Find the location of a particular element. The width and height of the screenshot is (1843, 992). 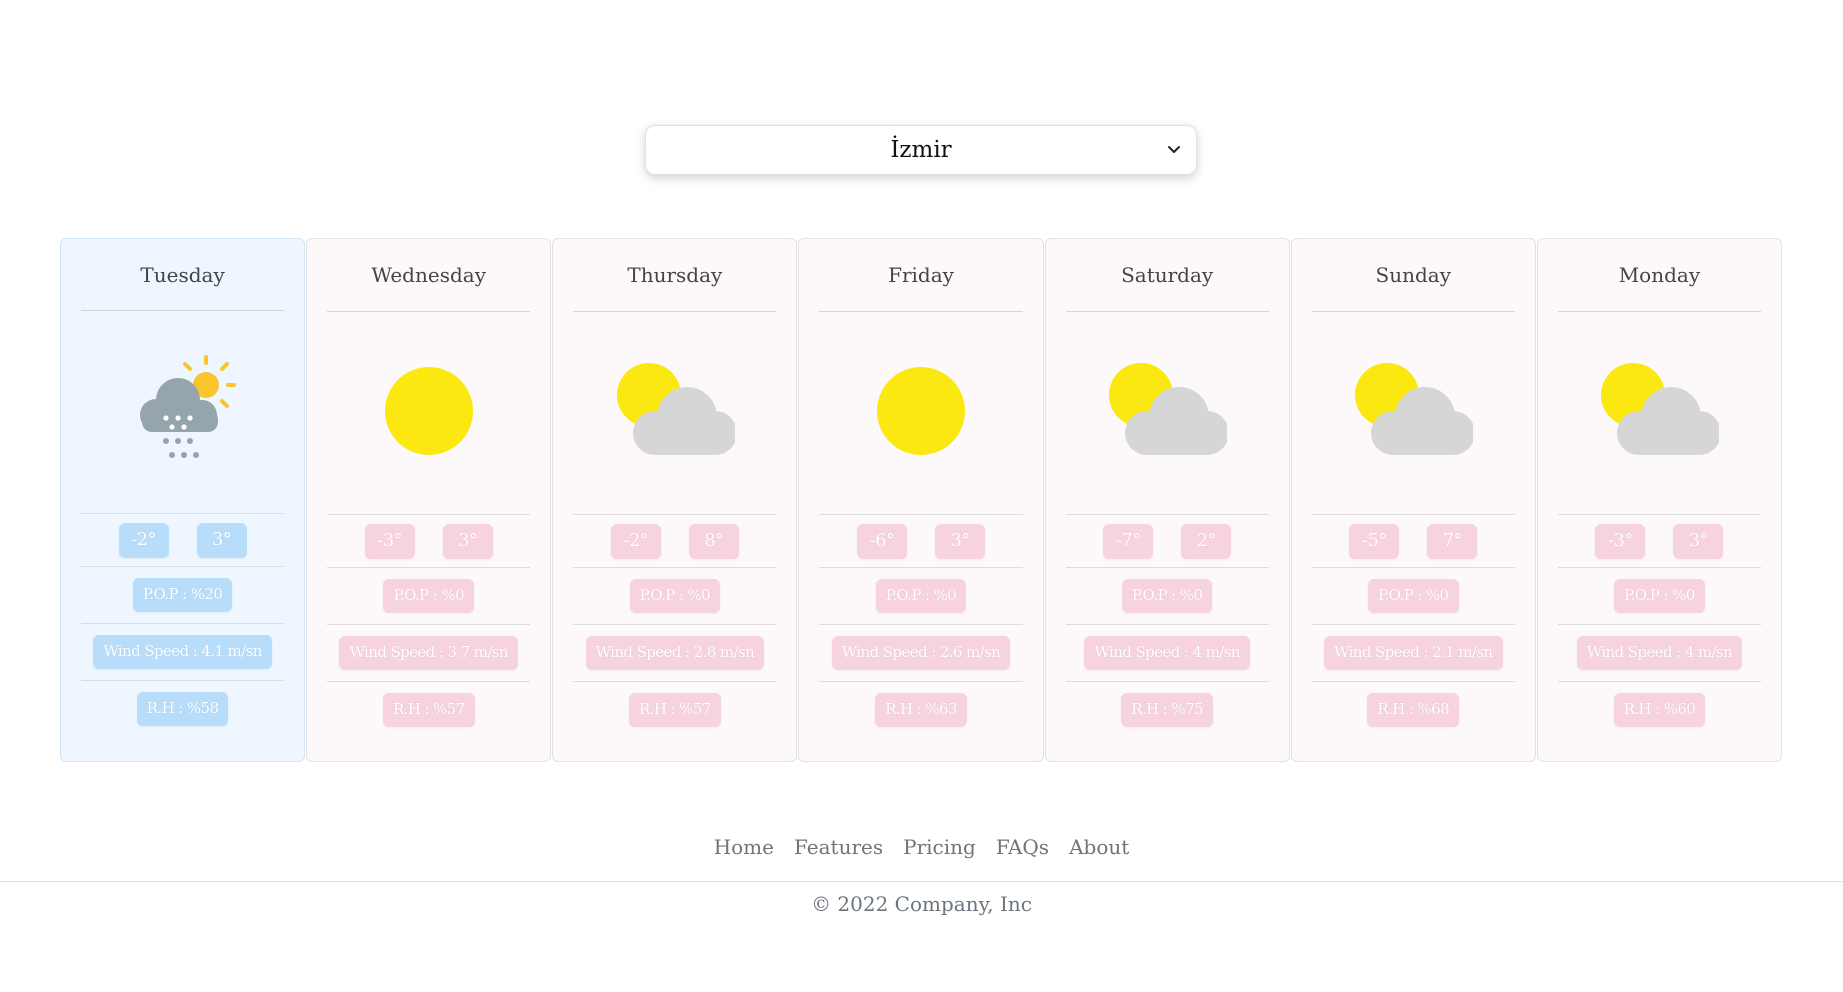

pop-badge: P.O.P : %20 is located at coordinates (182, 595).